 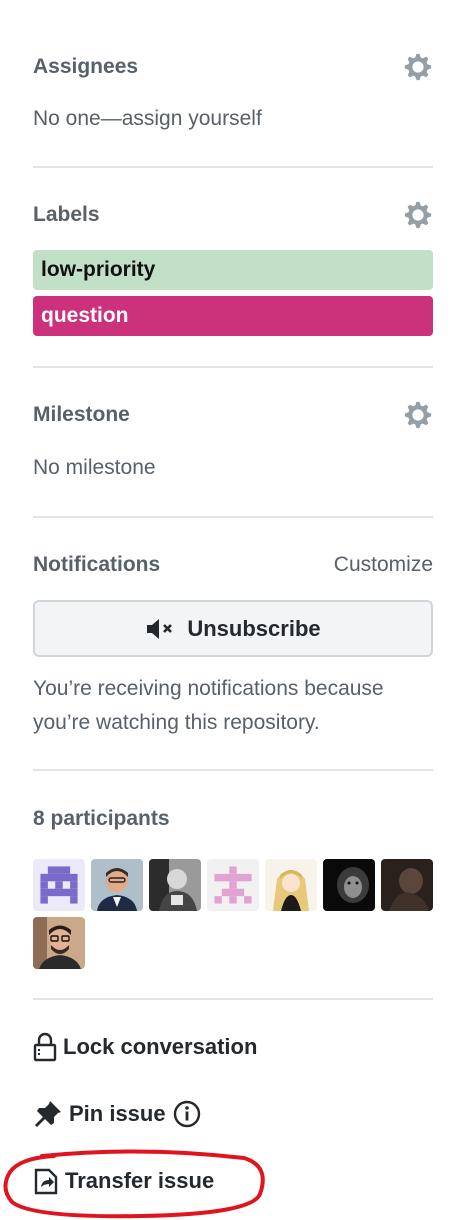 What do you see at coordinates (233, 415) in the screenshot?
I see `milestone-section: Milestone` at bounding box center [233, 415].